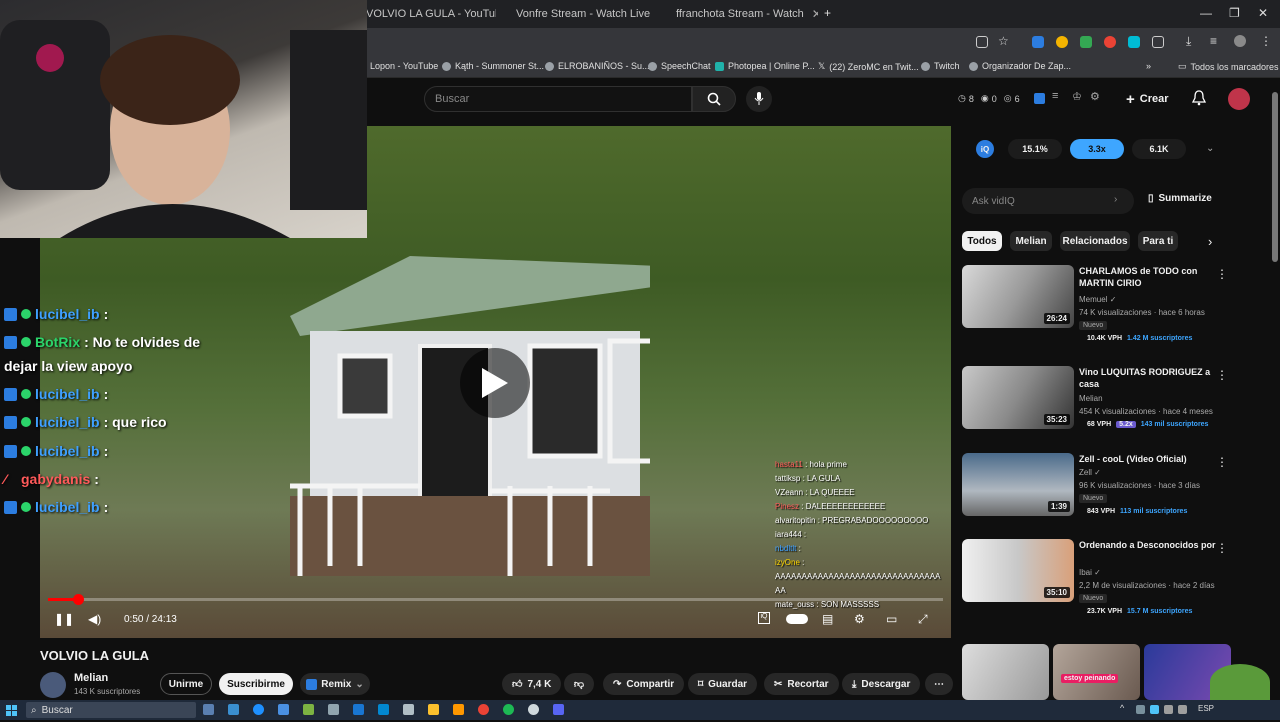 The height and width of the screenshot is (722, 1280). What do you see at coordinates (764, 618) in the screenshot?
I see `vidiq-player-icon: iQ` at bounding box center [764, 618].